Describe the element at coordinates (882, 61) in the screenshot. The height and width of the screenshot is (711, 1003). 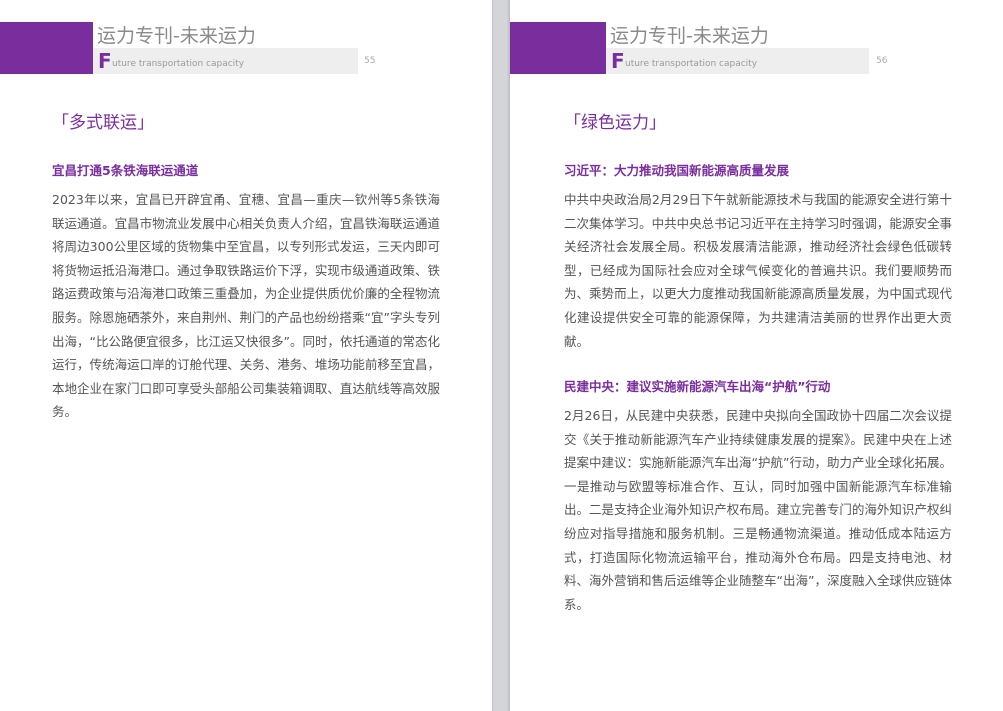
I see `page-number: 56` at that location.